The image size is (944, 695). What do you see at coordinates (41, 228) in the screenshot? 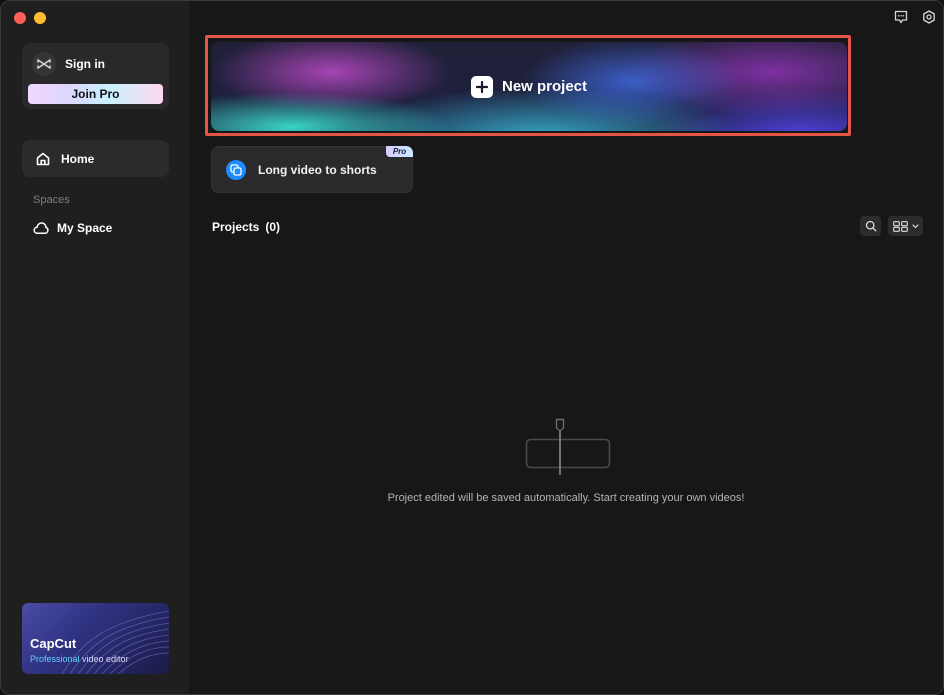
I see `cloud-icon` at bounding box center [41, 228].